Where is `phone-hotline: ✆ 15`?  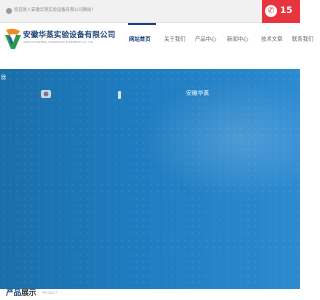
phone-hotline: ✆ 15 is located at coordinates (281, 11).